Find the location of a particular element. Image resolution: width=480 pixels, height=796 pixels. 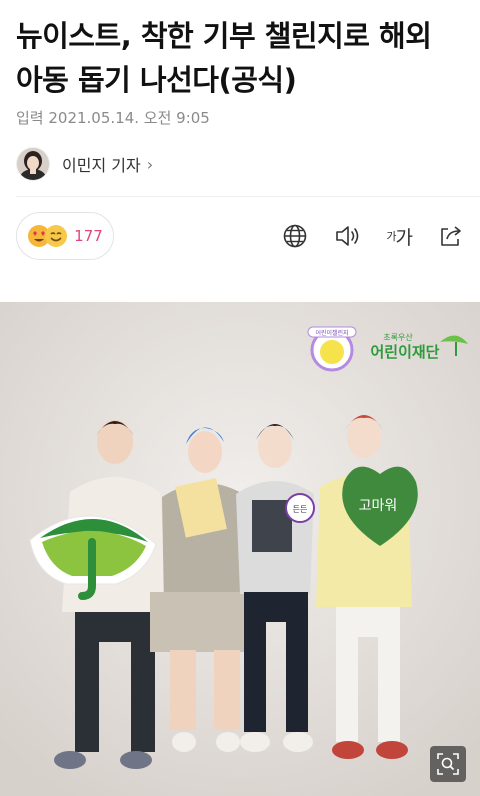

share-icon is located at coordinates (451, 236).